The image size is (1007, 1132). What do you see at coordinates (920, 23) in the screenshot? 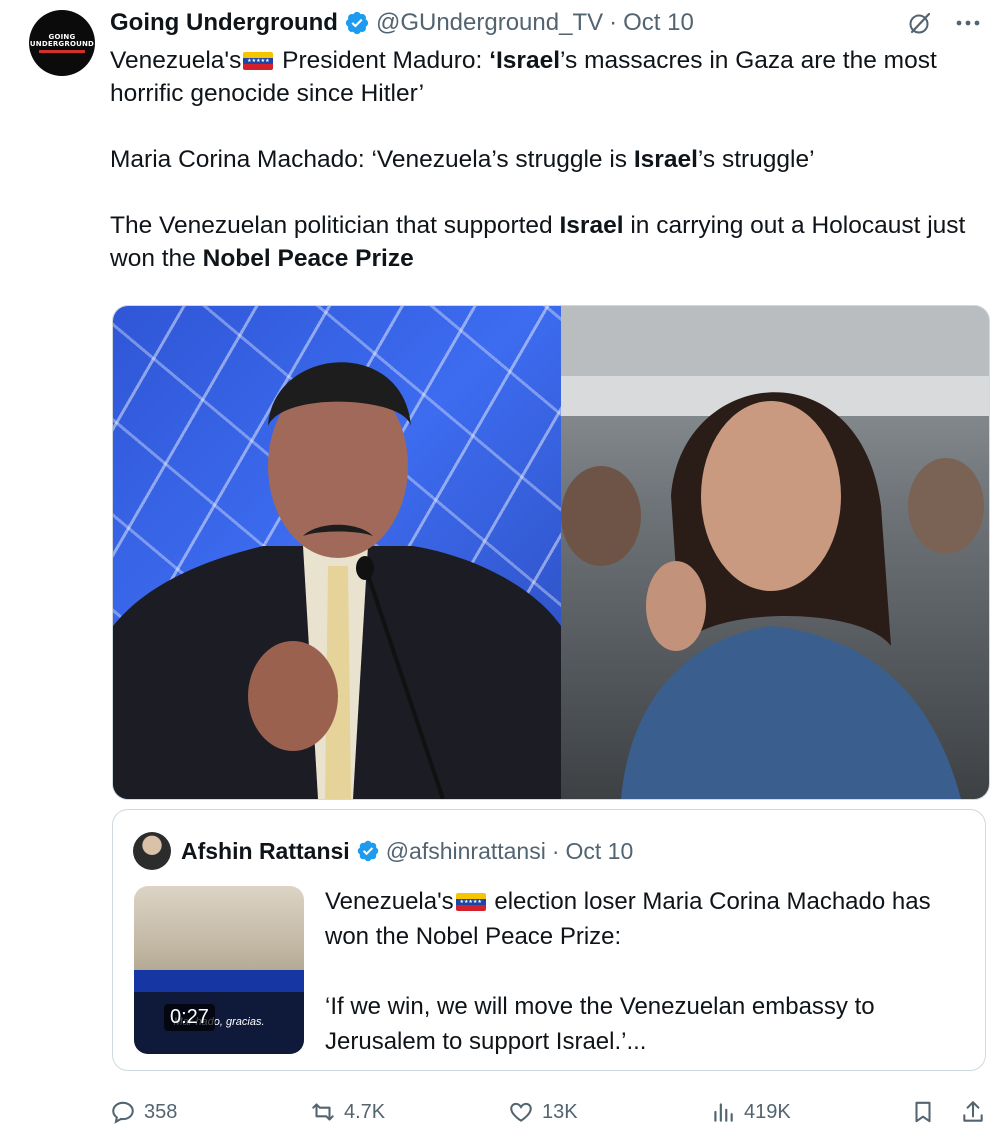
I see `grok-icon` at bounding box center [920, 23].